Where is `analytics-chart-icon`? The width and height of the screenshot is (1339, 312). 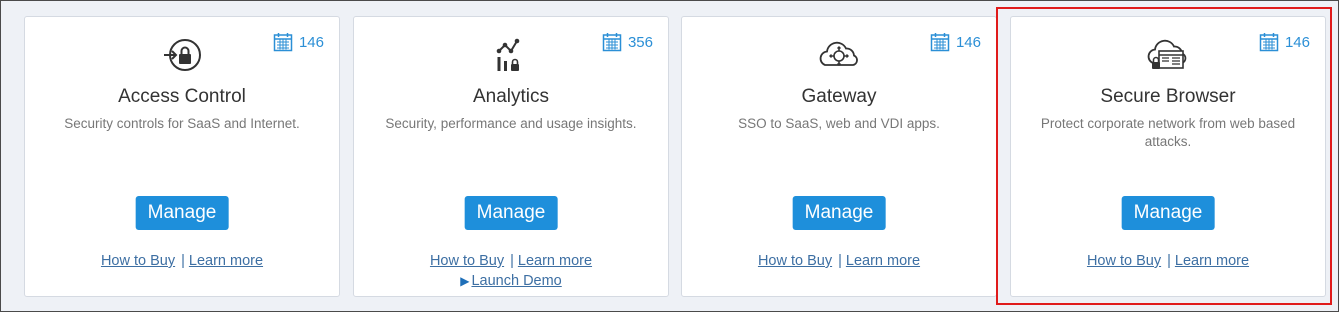 analytics-chart-icon is located at coordinates (511, 55).